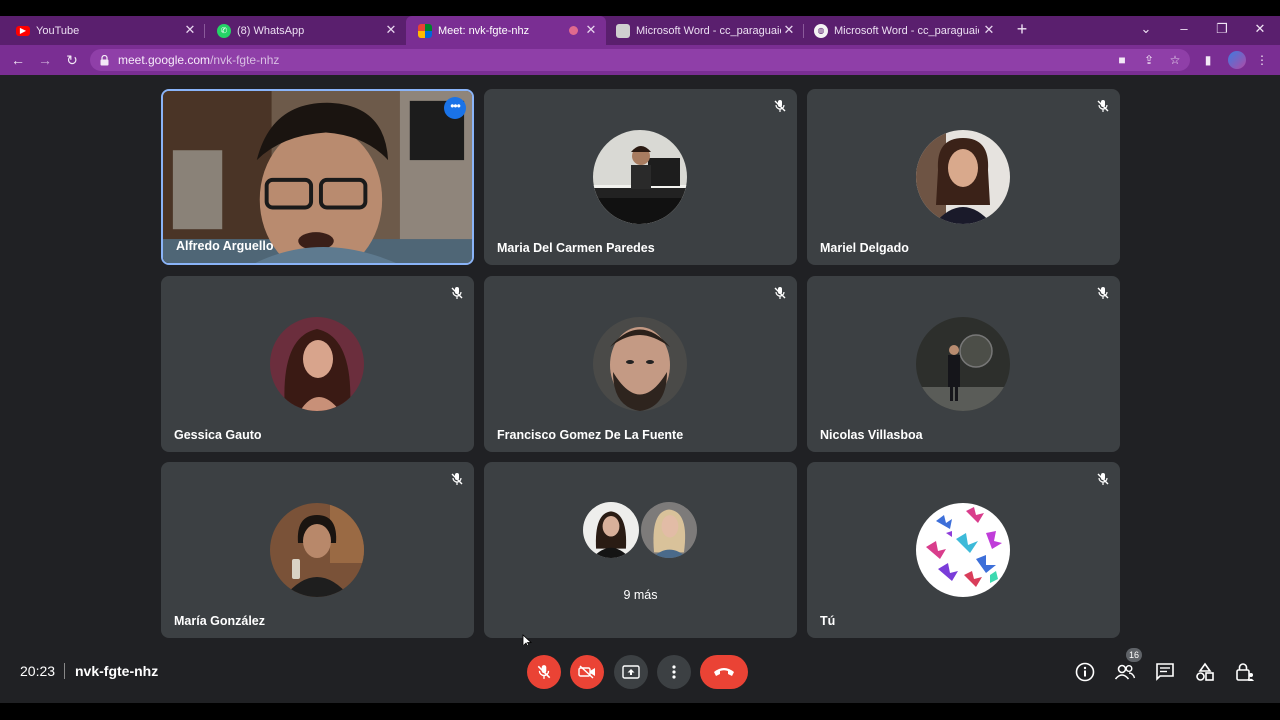 This screenshot has height=720, width=1280. I want to click on more-vert-icon, so click(674, 672).